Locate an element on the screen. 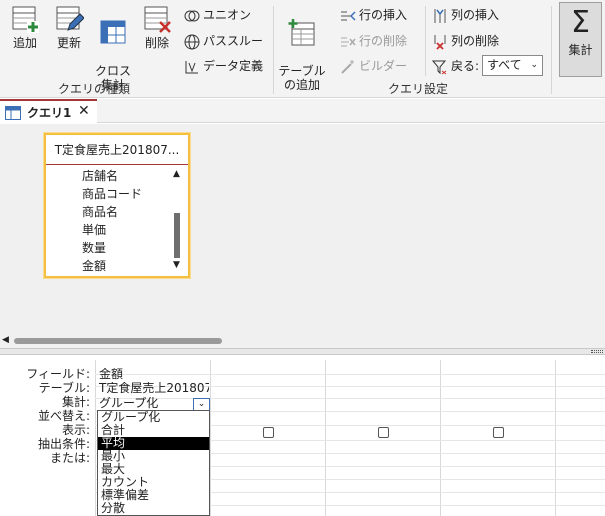 This screenshot has height=516, width=605. table-field-list: T定食屋売上201807... 店舗名 商品コード 商品名 単価 数量 金額 ▲ ▼ is located at coordinates (117, 205).